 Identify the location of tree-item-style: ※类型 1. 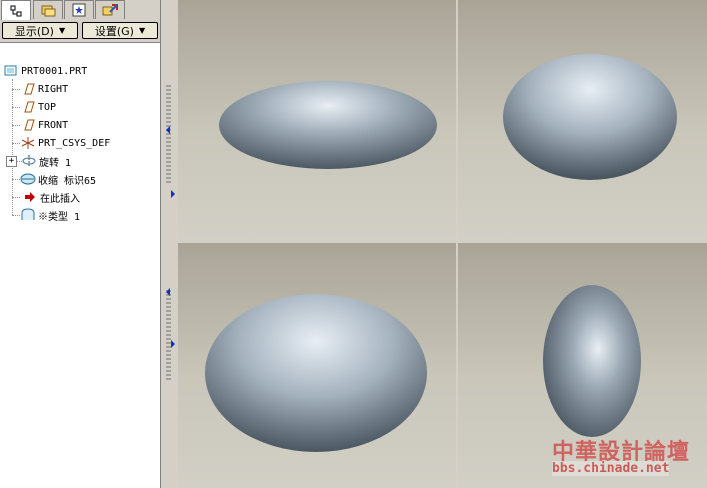
(50, 215).